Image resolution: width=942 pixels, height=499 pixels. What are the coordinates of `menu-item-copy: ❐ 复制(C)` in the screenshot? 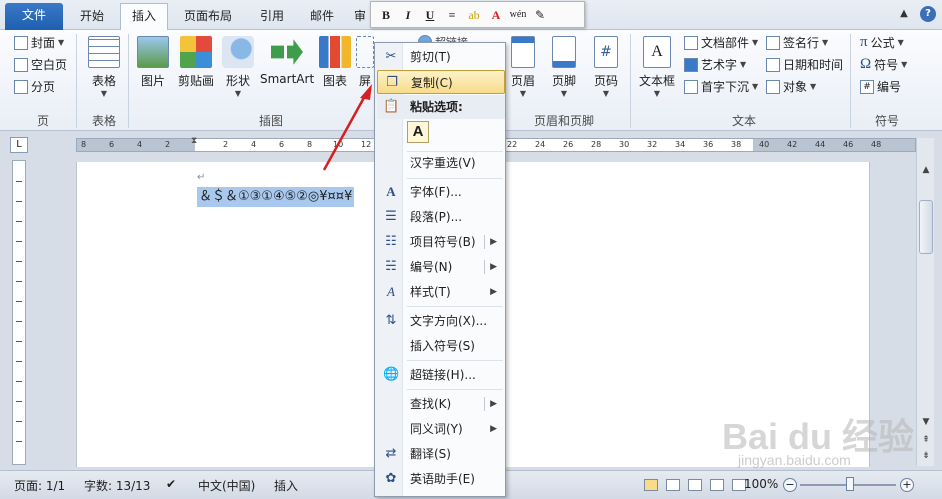 It's located at (441, 82).